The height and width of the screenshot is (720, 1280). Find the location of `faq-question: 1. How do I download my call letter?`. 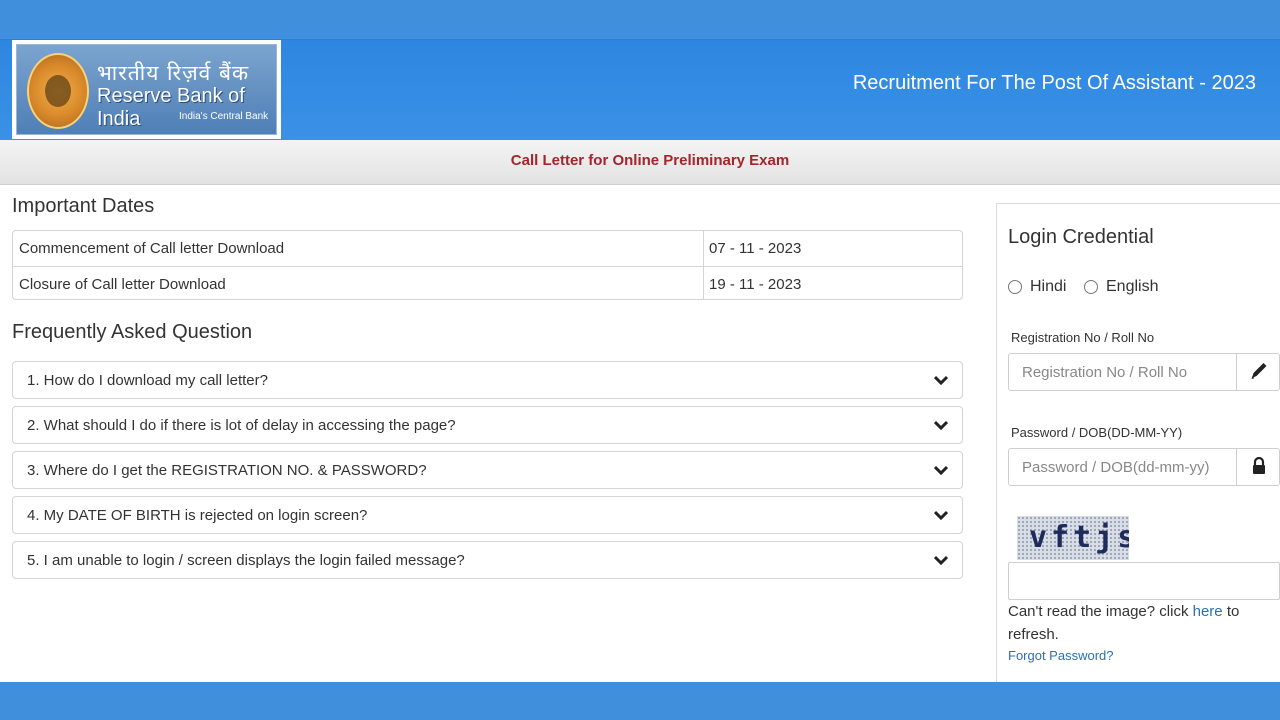

faq-question: 1. How do I download my call letter? is located at coordinates (147, 380).